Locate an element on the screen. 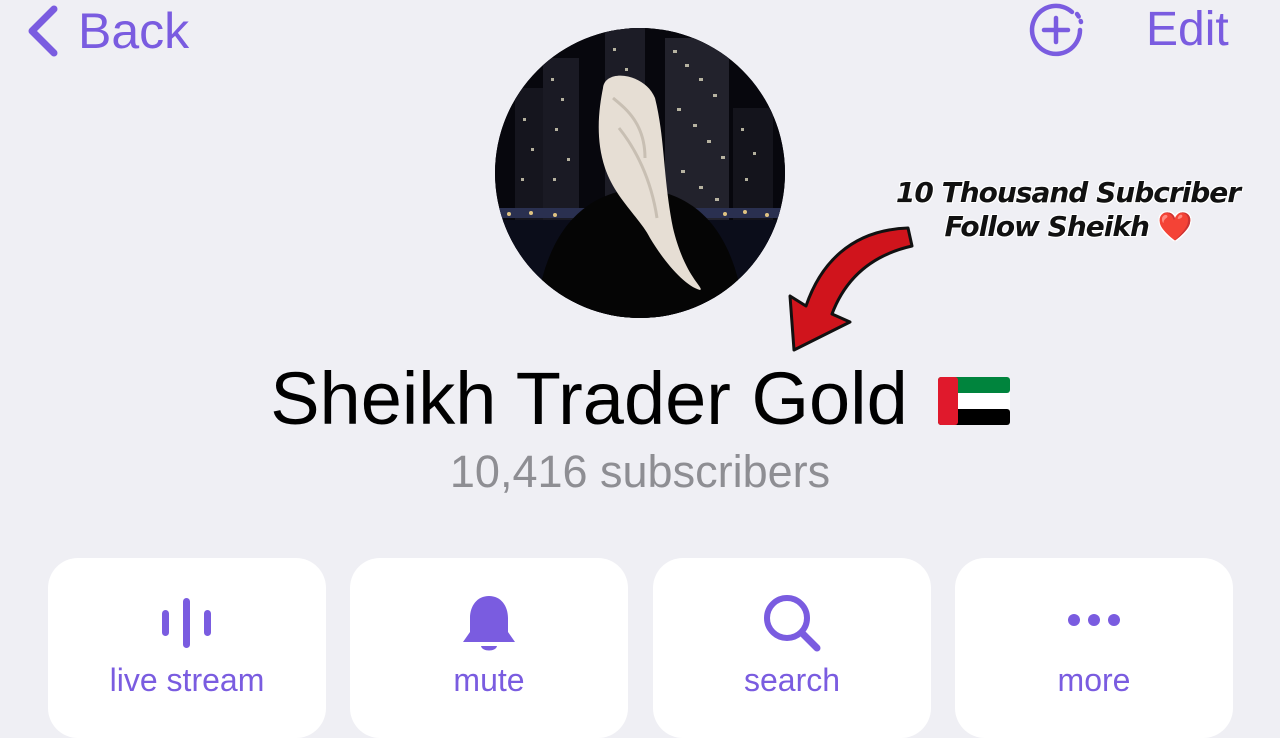  add-circle-icon is located at coordinates (1058, 30).